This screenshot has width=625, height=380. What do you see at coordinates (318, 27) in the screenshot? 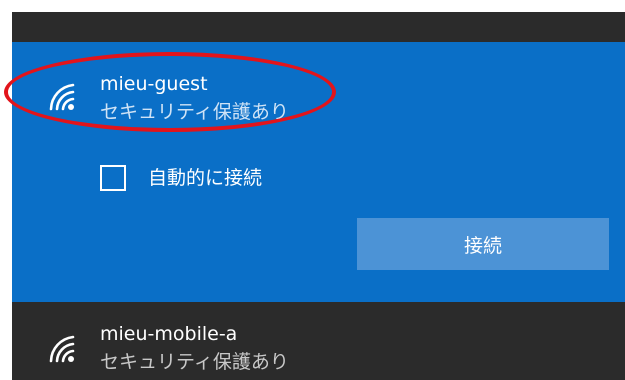
I see `previous-network-item` at bounding box center [318, 27].